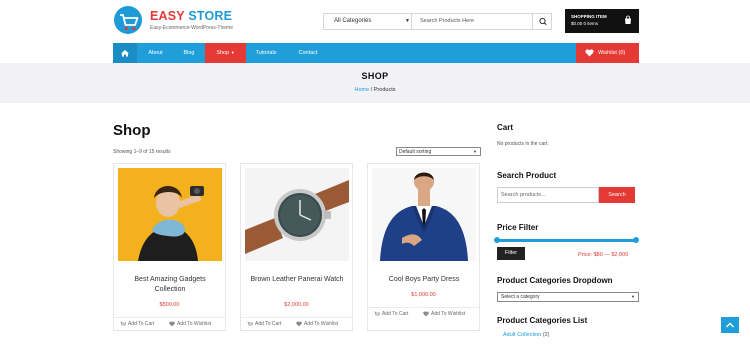 Image resolution: width=750 pixels, height=345 pixels. Describe the element at coordinates (266, 53) in the screenshot. I see `nav-item-tutorials: Tutorials` at that location.